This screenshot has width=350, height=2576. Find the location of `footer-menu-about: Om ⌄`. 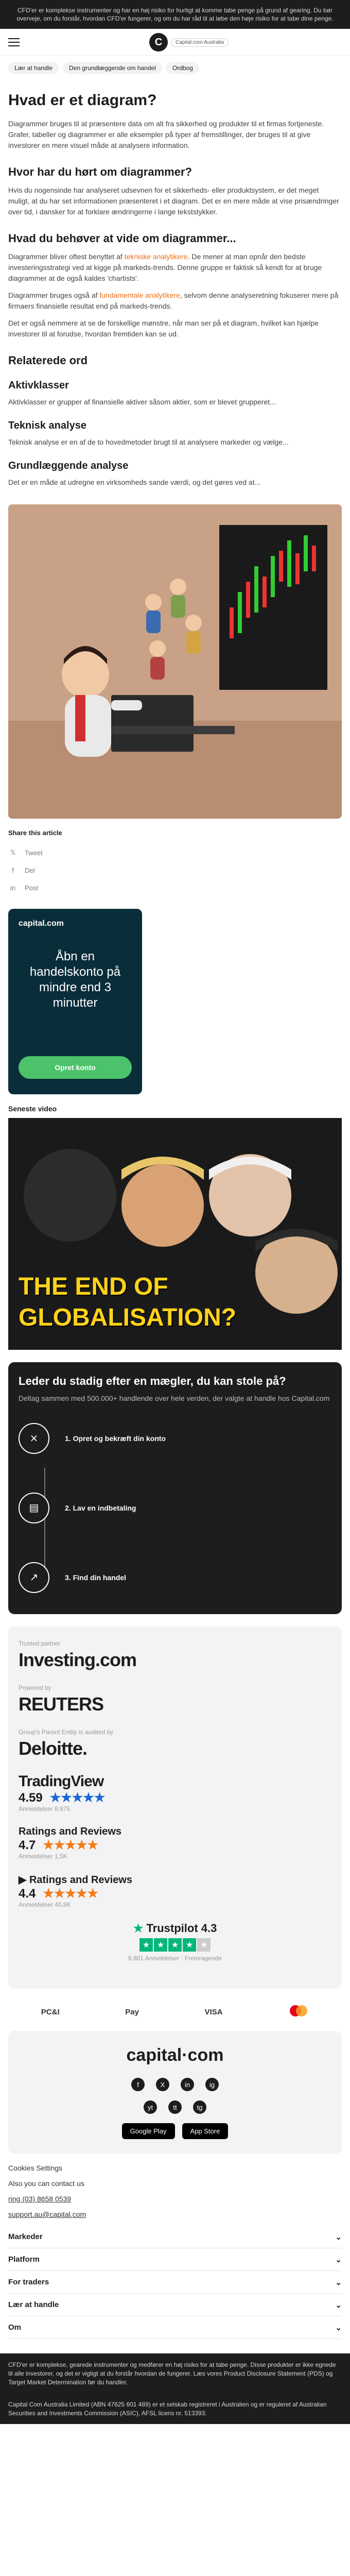

footer-menu-about: Om ⌄ is located at coordinates (175, 2327).